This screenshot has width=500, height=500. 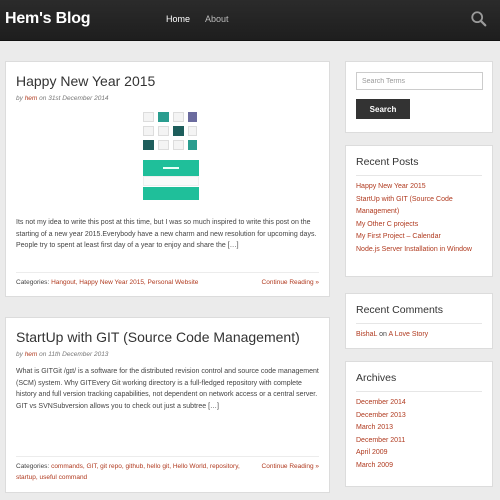 What do you see at coordinates (170, 156) in the screenshot?
I see `post-thumbnail` at bounding box center [170, 156].